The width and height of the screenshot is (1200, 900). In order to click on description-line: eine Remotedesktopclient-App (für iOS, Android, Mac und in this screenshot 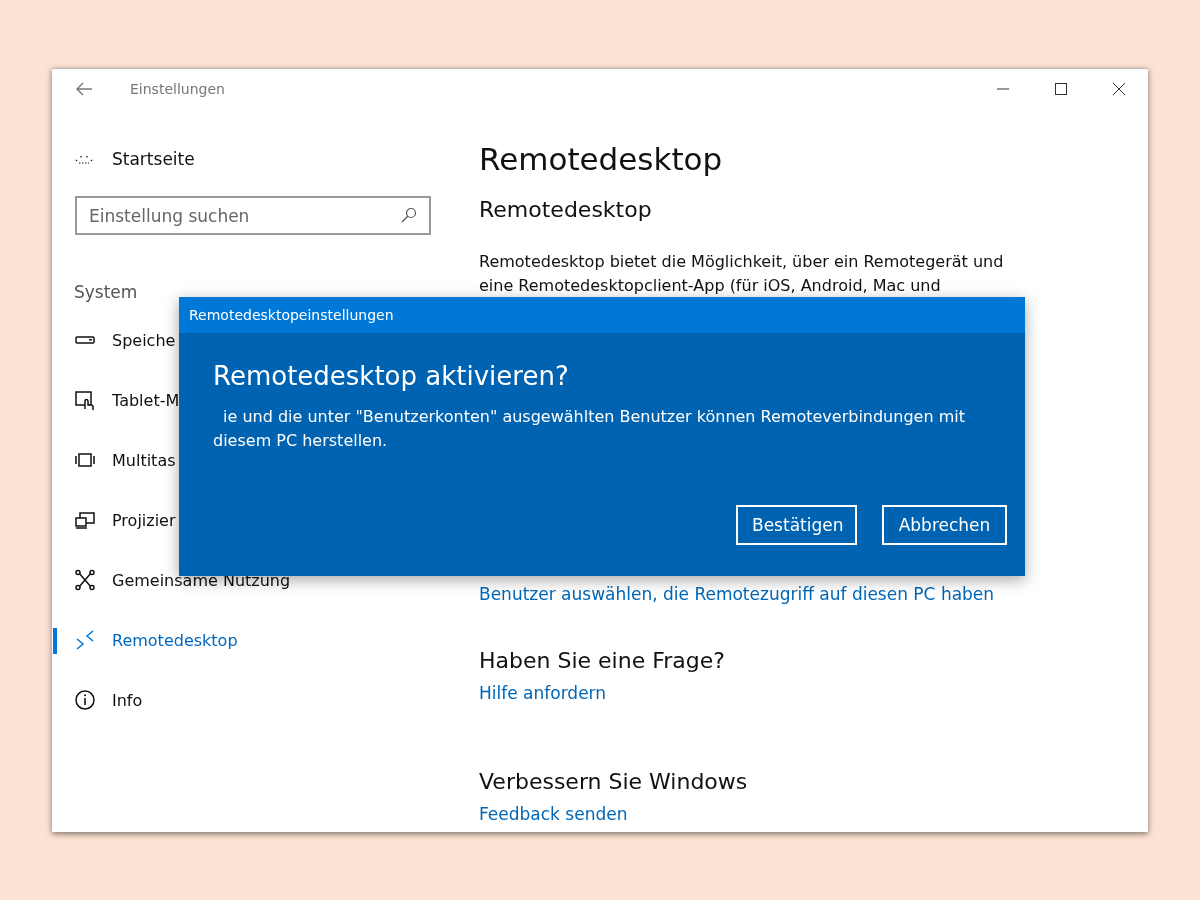, I will do `click(710, 286)`.